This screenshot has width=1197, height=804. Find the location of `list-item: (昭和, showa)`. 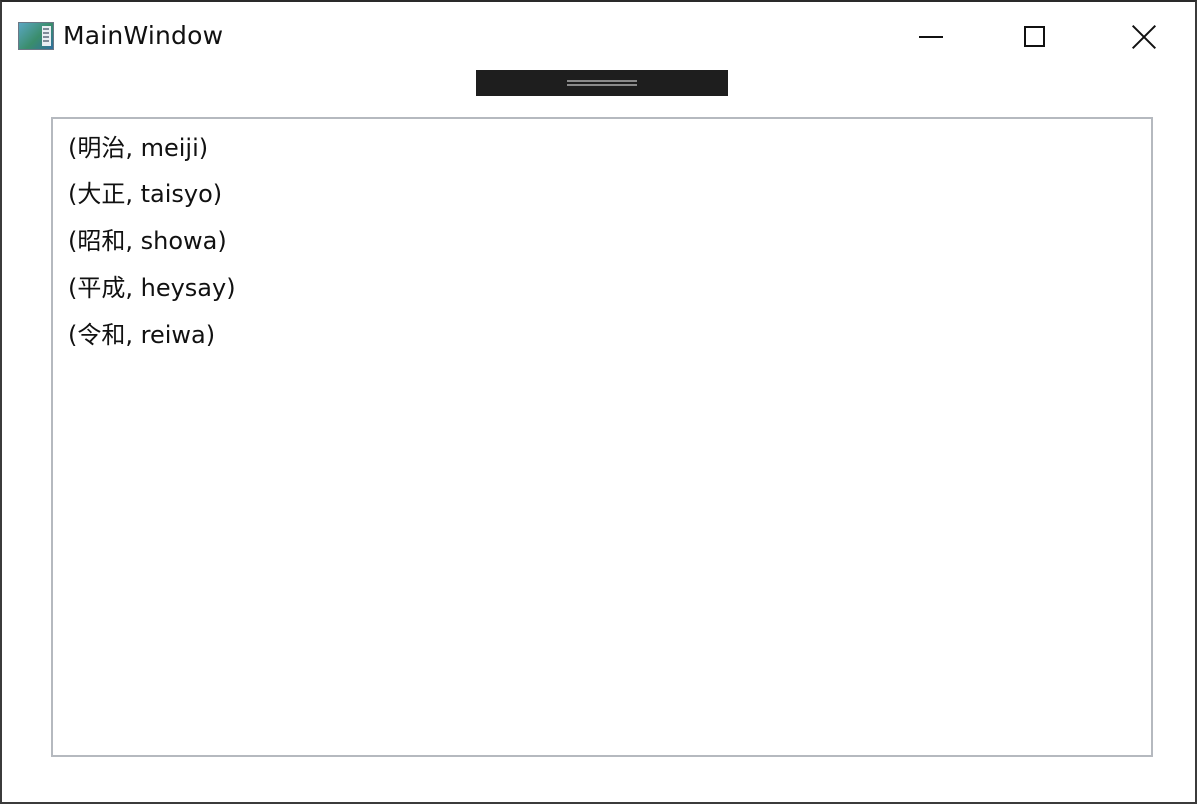

list-item: (昭和, showa) is located at coordinates (147, 241).